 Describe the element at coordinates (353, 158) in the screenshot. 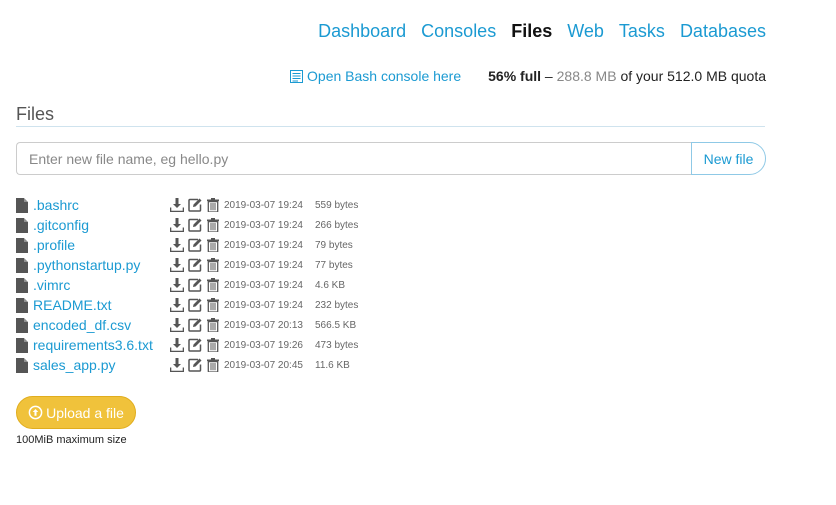

I see `new-file-name-input` at that location.